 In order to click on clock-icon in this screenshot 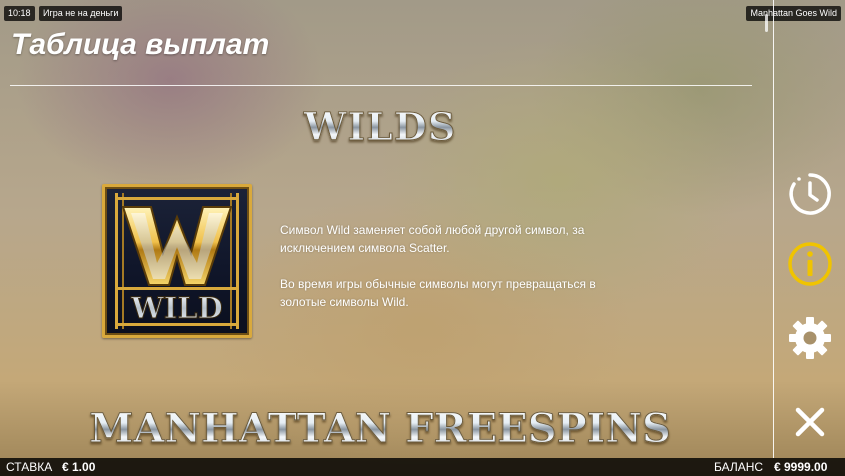, I will do `click(810, 194)`.